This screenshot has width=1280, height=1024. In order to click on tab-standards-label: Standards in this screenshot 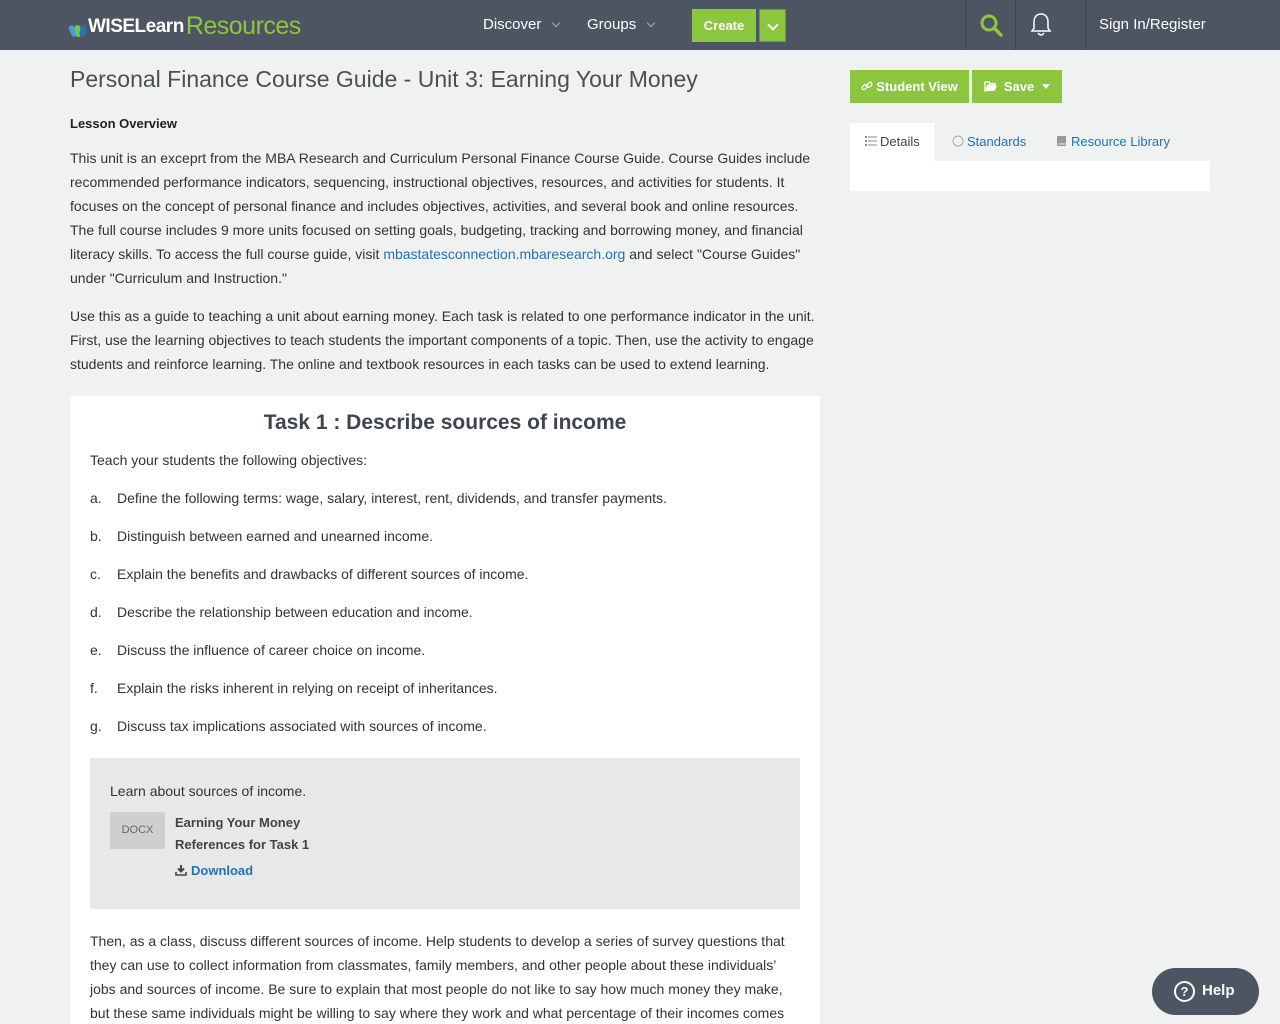, I will do `click(997, 141)`.